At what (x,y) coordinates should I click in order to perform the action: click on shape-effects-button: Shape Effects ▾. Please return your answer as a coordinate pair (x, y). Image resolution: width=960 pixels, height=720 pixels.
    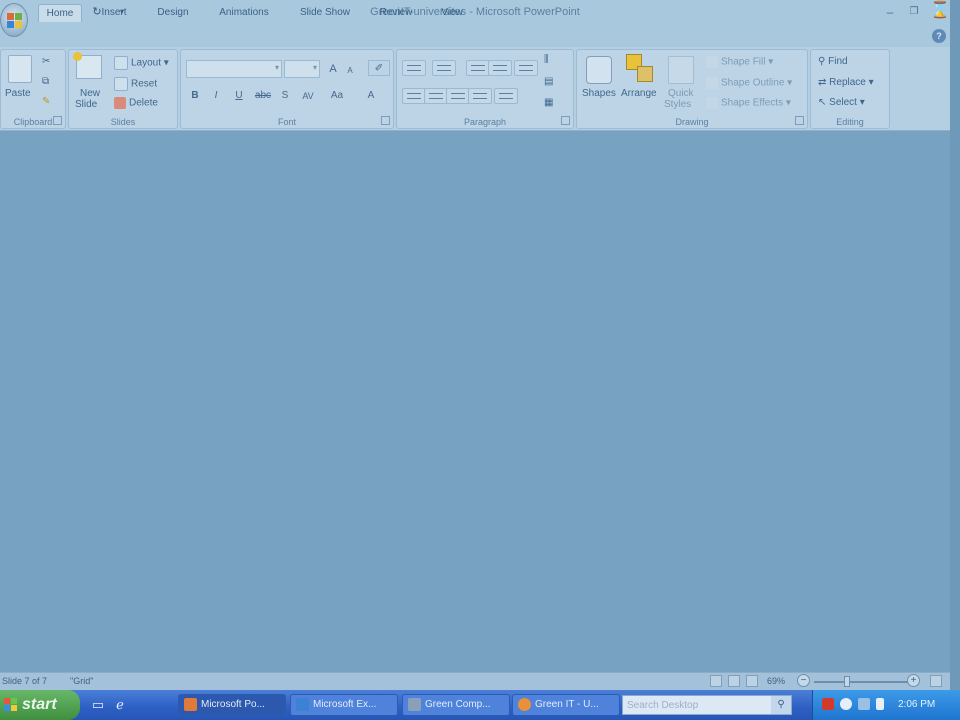
    Looking at the image, I should click on (748, 103).